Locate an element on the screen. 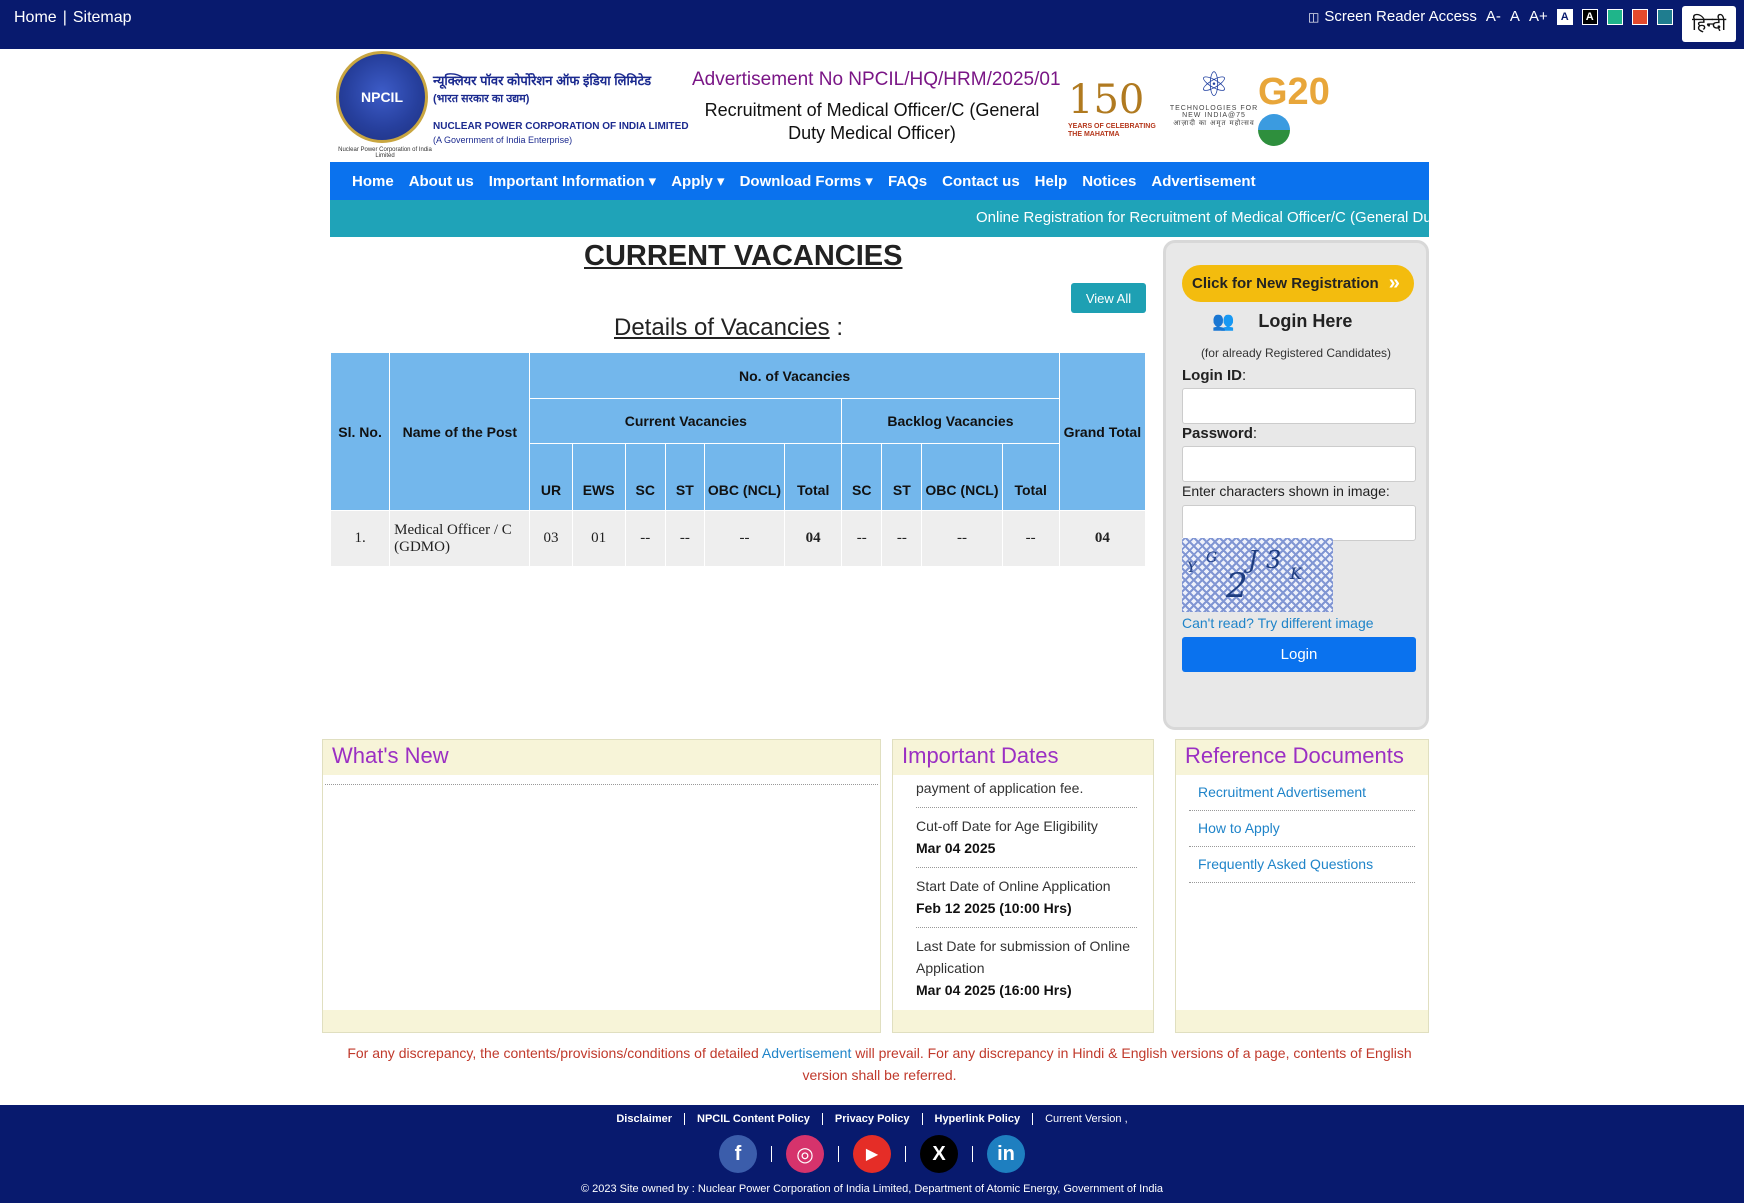  nav-contact-us: Contact us is located at coordinates (981, 181).